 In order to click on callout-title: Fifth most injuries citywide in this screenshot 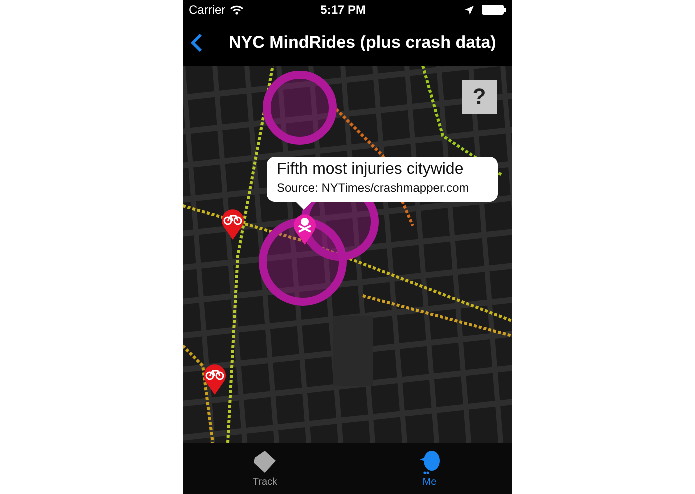, I will do `click(371, 170)`.